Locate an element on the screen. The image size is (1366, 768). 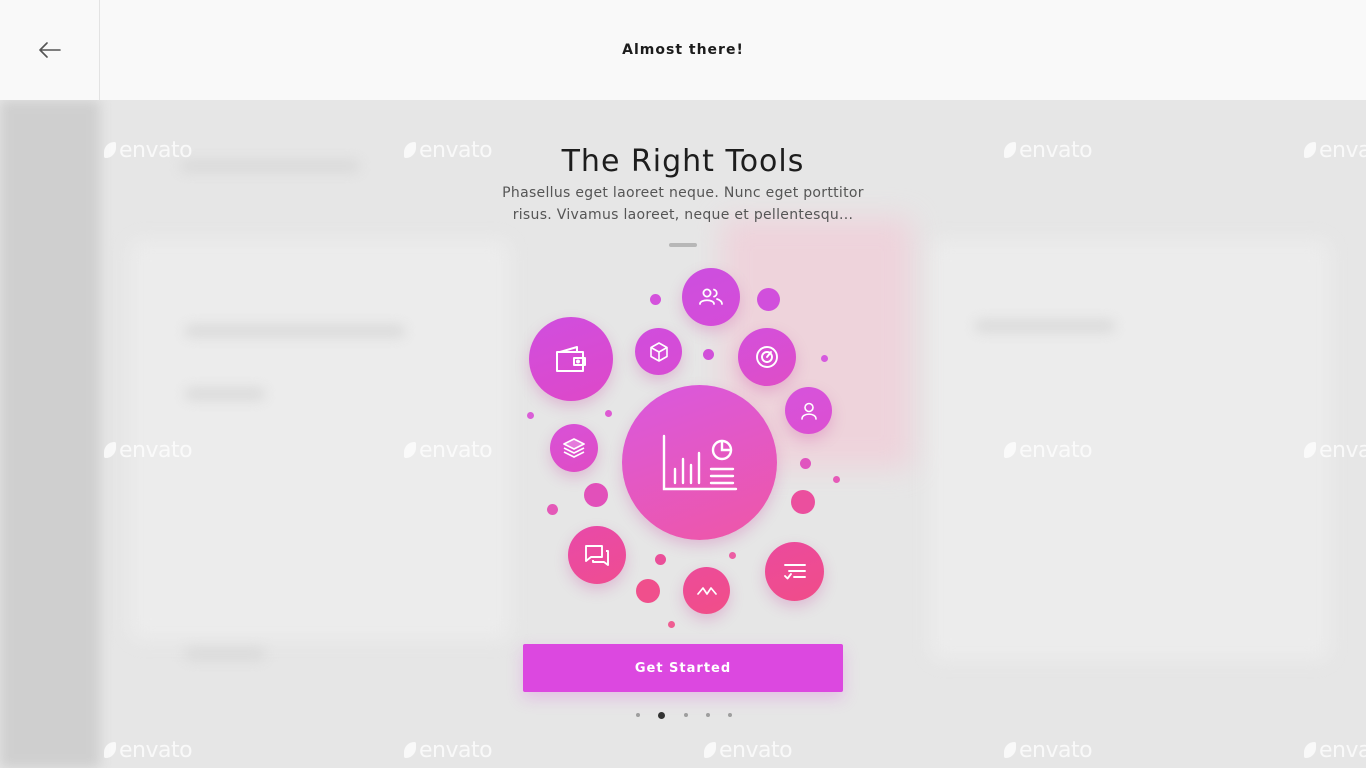
onboarding-heading: The Right Tools is located at coordinates (683, 161).